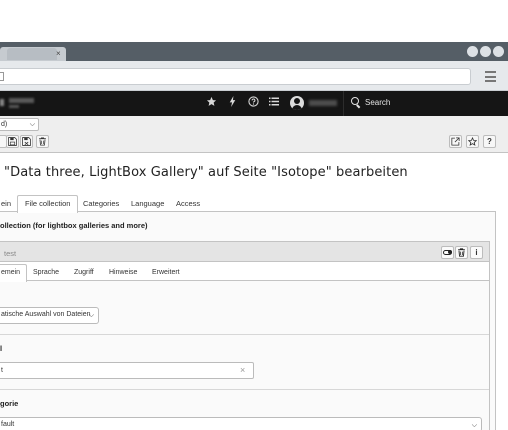 This screenshot has width=508, height=430. What do you see at coordinates (48, 204) in the screenshot?
I see `tab-file-collection: File collection` at bounding box center [48, 204].